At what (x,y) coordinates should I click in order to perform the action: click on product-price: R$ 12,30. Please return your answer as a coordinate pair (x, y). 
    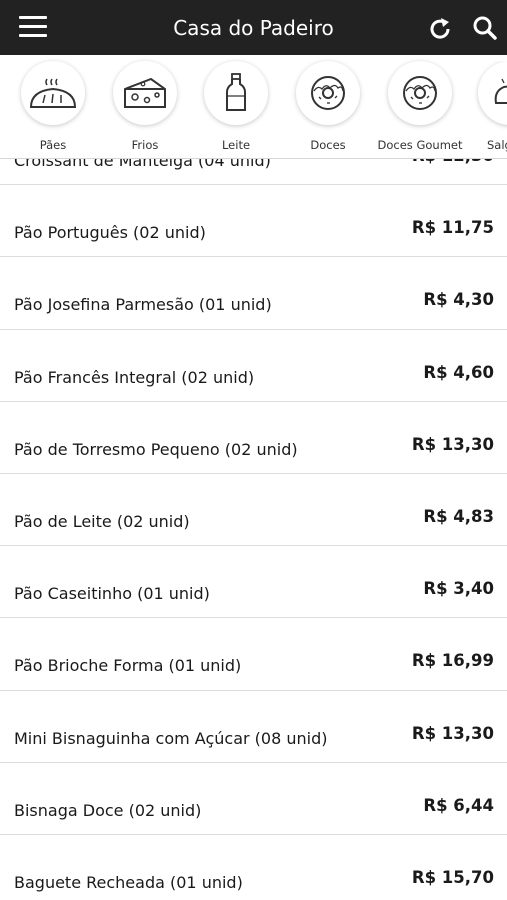
    Looking at the image, I should click on (453, 162).